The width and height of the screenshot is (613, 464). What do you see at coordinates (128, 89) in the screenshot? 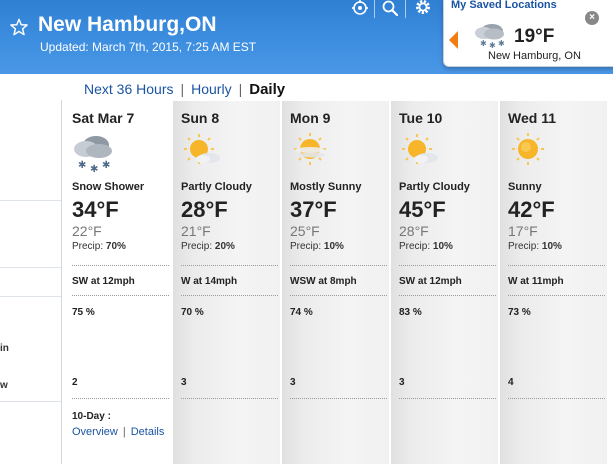
I see `tab-next-36-hours: Next 36 Hours` at bounding box center [128, 89].